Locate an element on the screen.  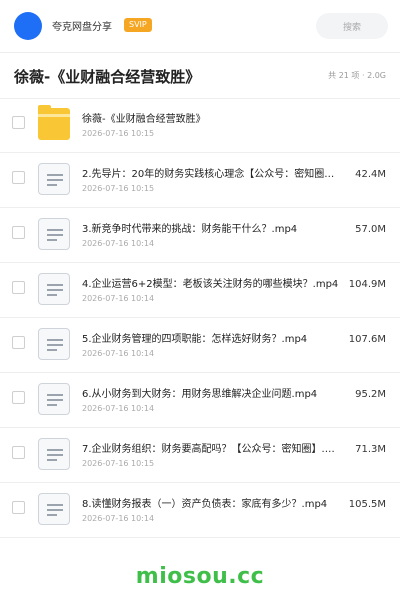
item-size: 105.5M is located at coordinates (367, 504).